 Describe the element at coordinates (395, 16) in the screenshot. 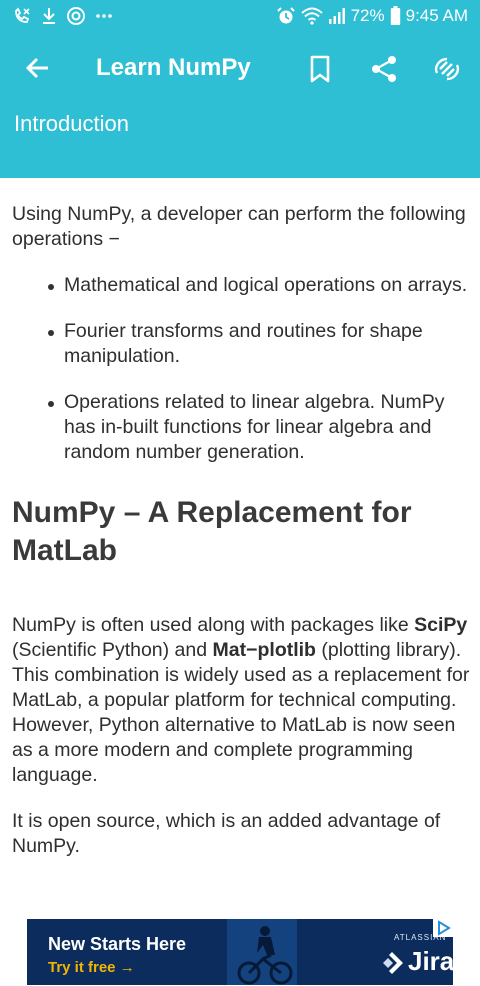

I see `battery-icon` at that location.